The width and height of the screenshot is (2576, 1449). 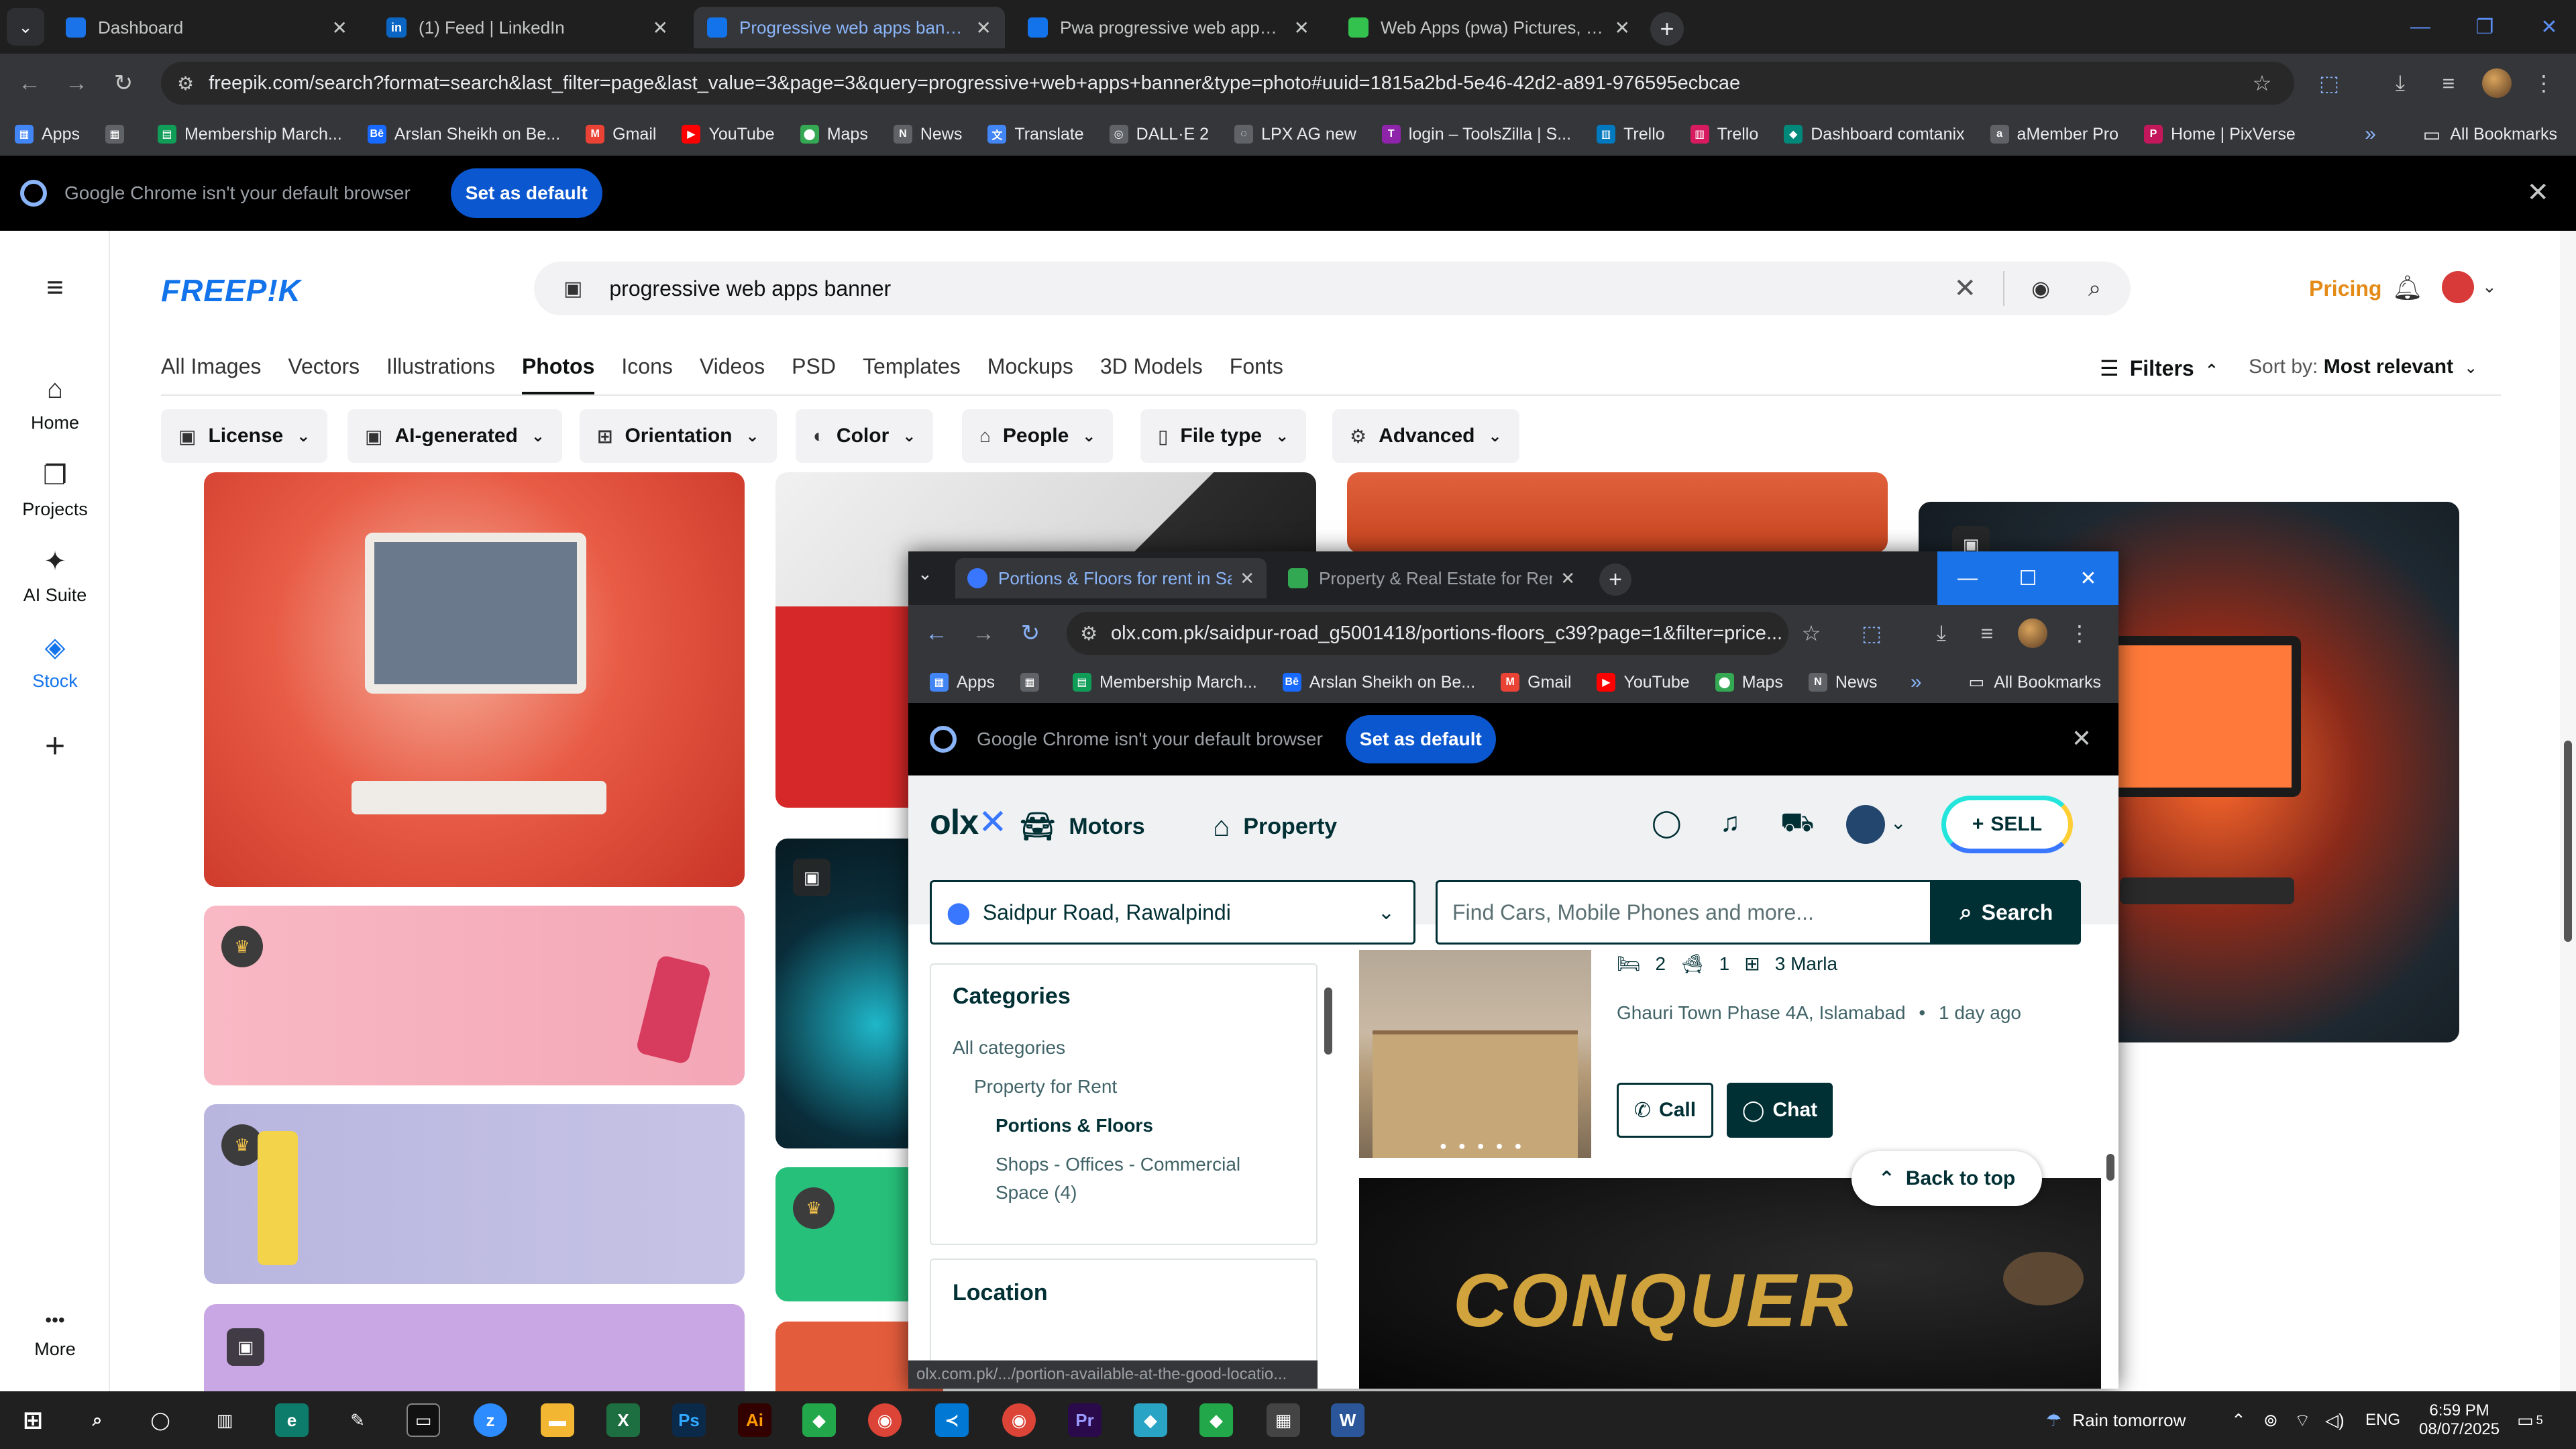 What do you see at coordinates (1074, 1125) in the screenshot?
I see `category-portions-floors: Portions & Floors` at bounding box center [1074, 1125].